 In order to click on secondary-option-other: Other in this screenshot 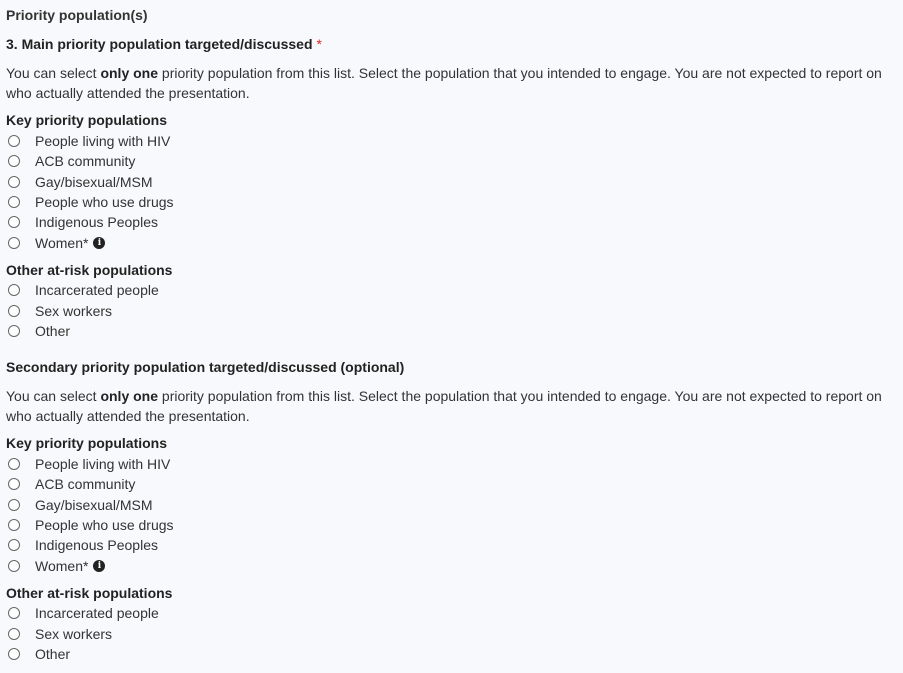, I will do `click(38, 654)`.